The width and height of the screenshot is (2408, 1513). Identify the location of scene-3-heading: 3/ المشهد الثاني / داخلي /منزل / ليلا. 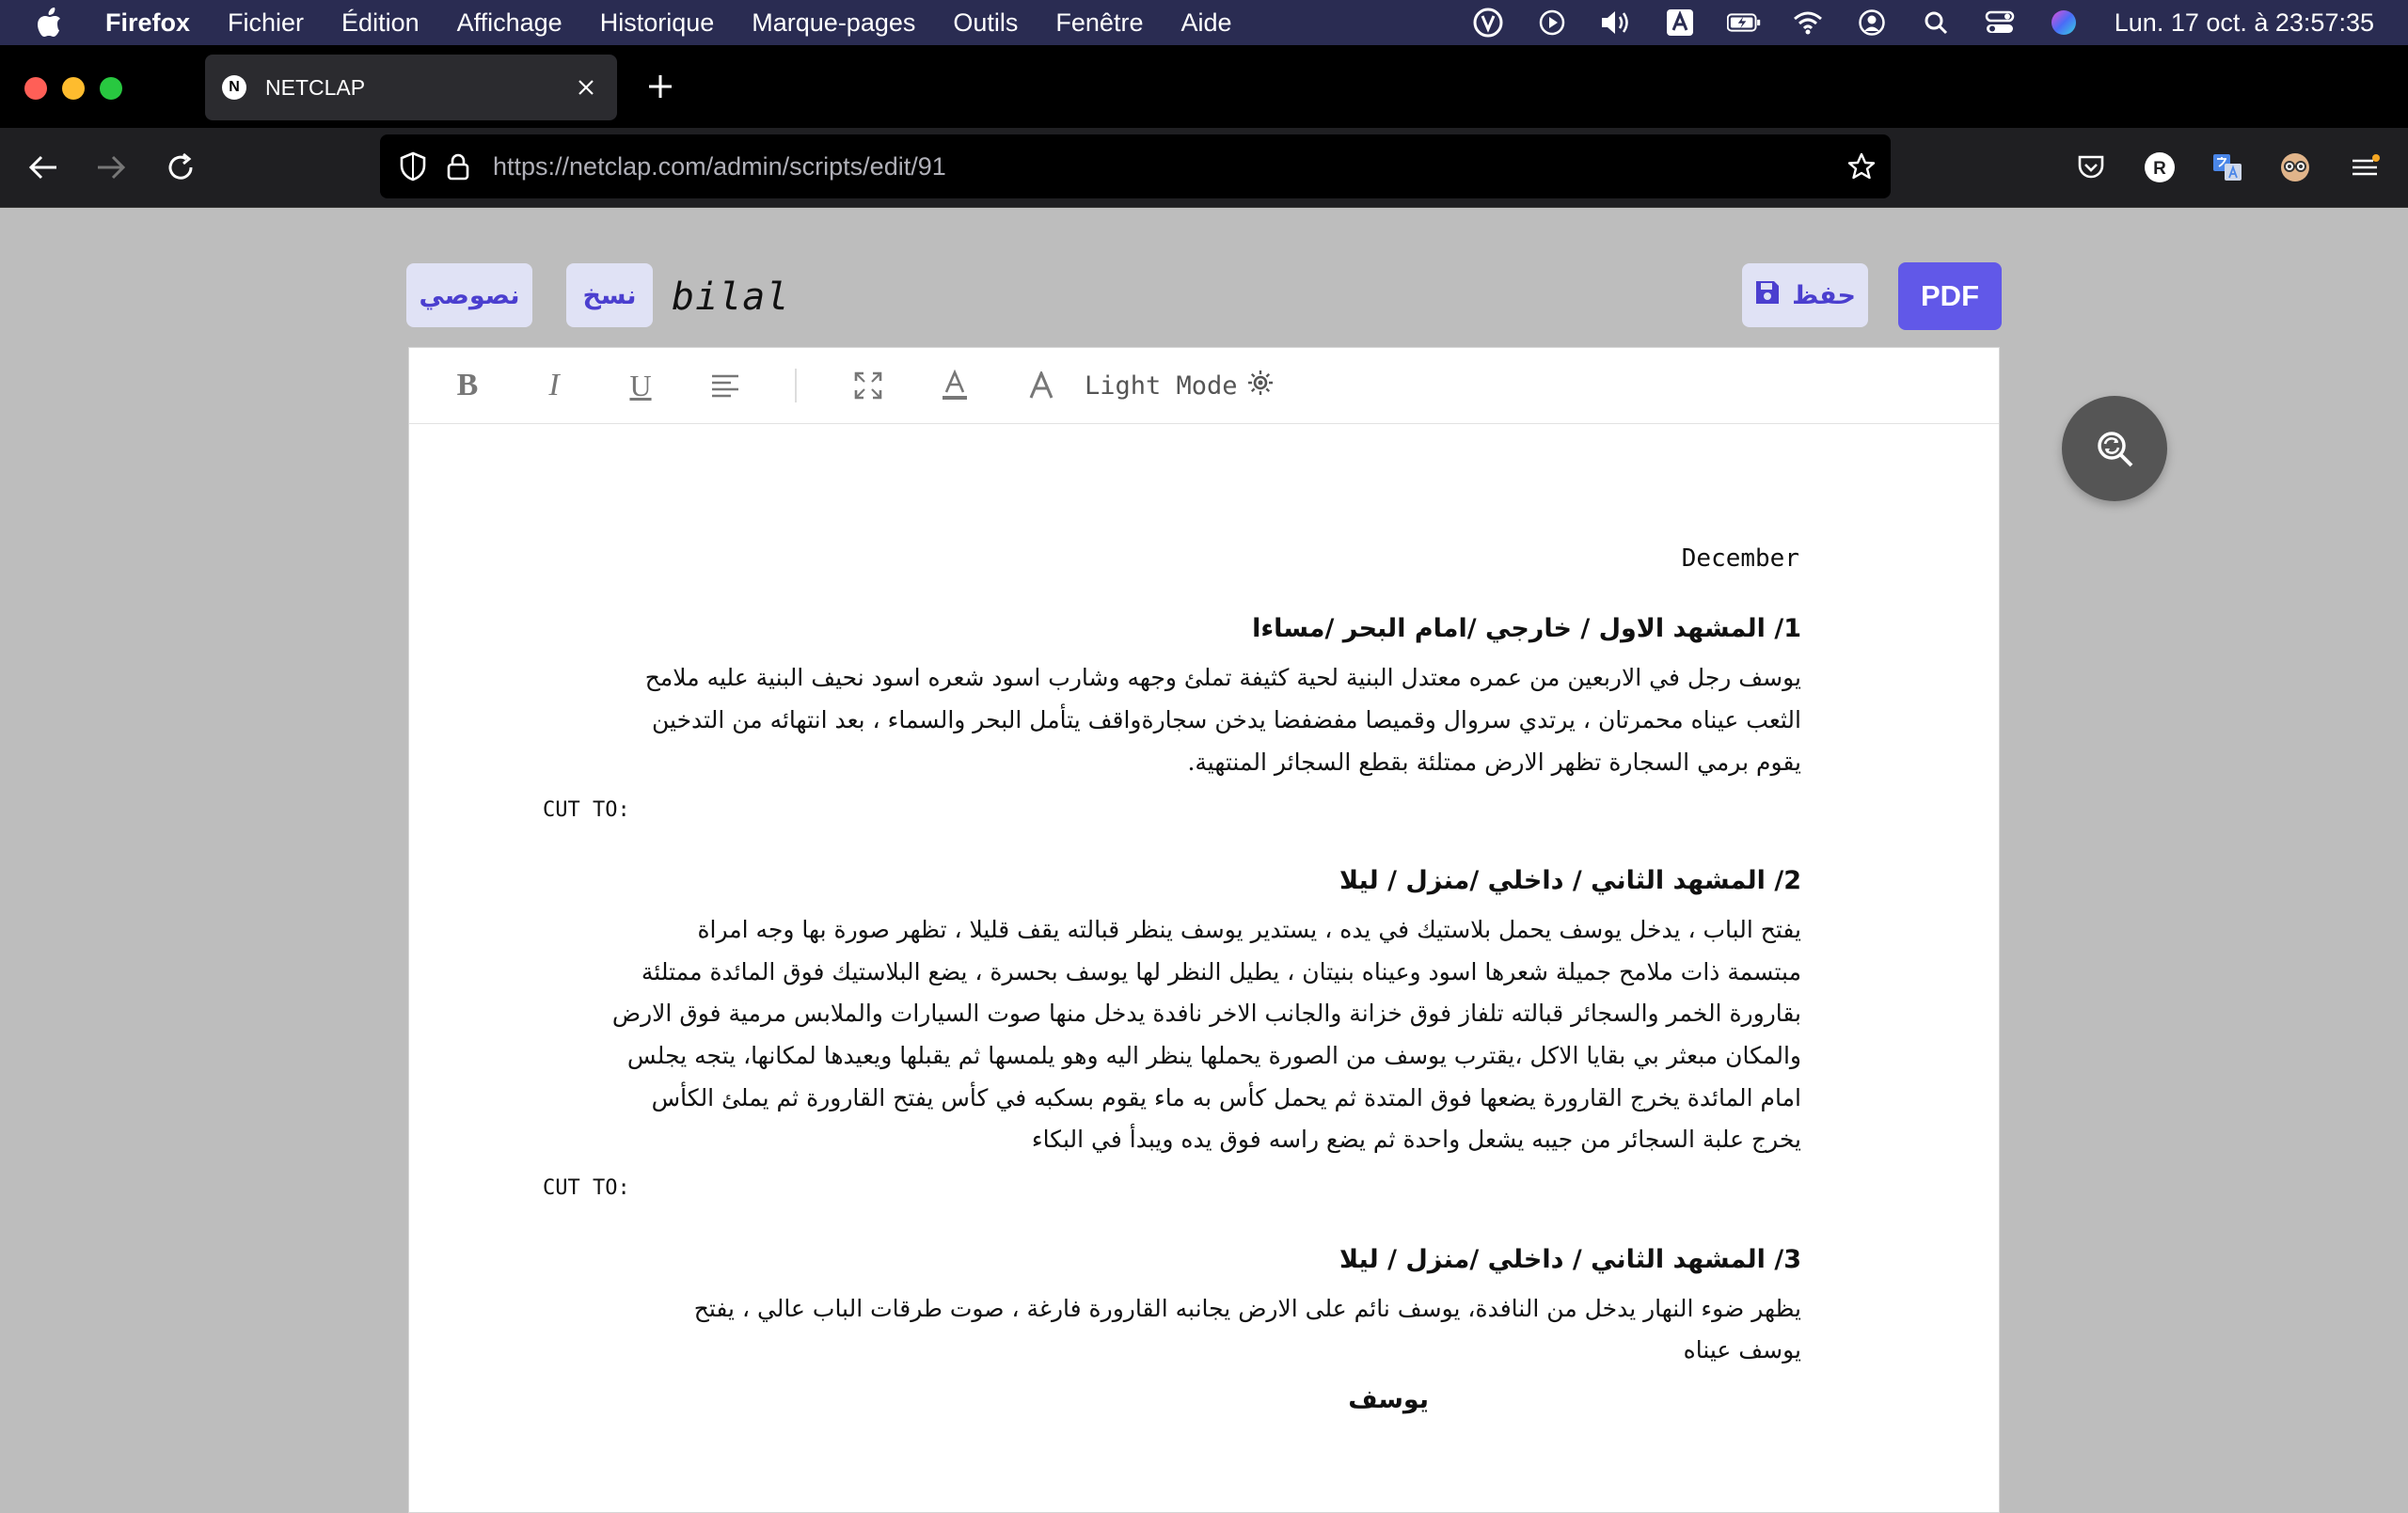
(1570, 1259).